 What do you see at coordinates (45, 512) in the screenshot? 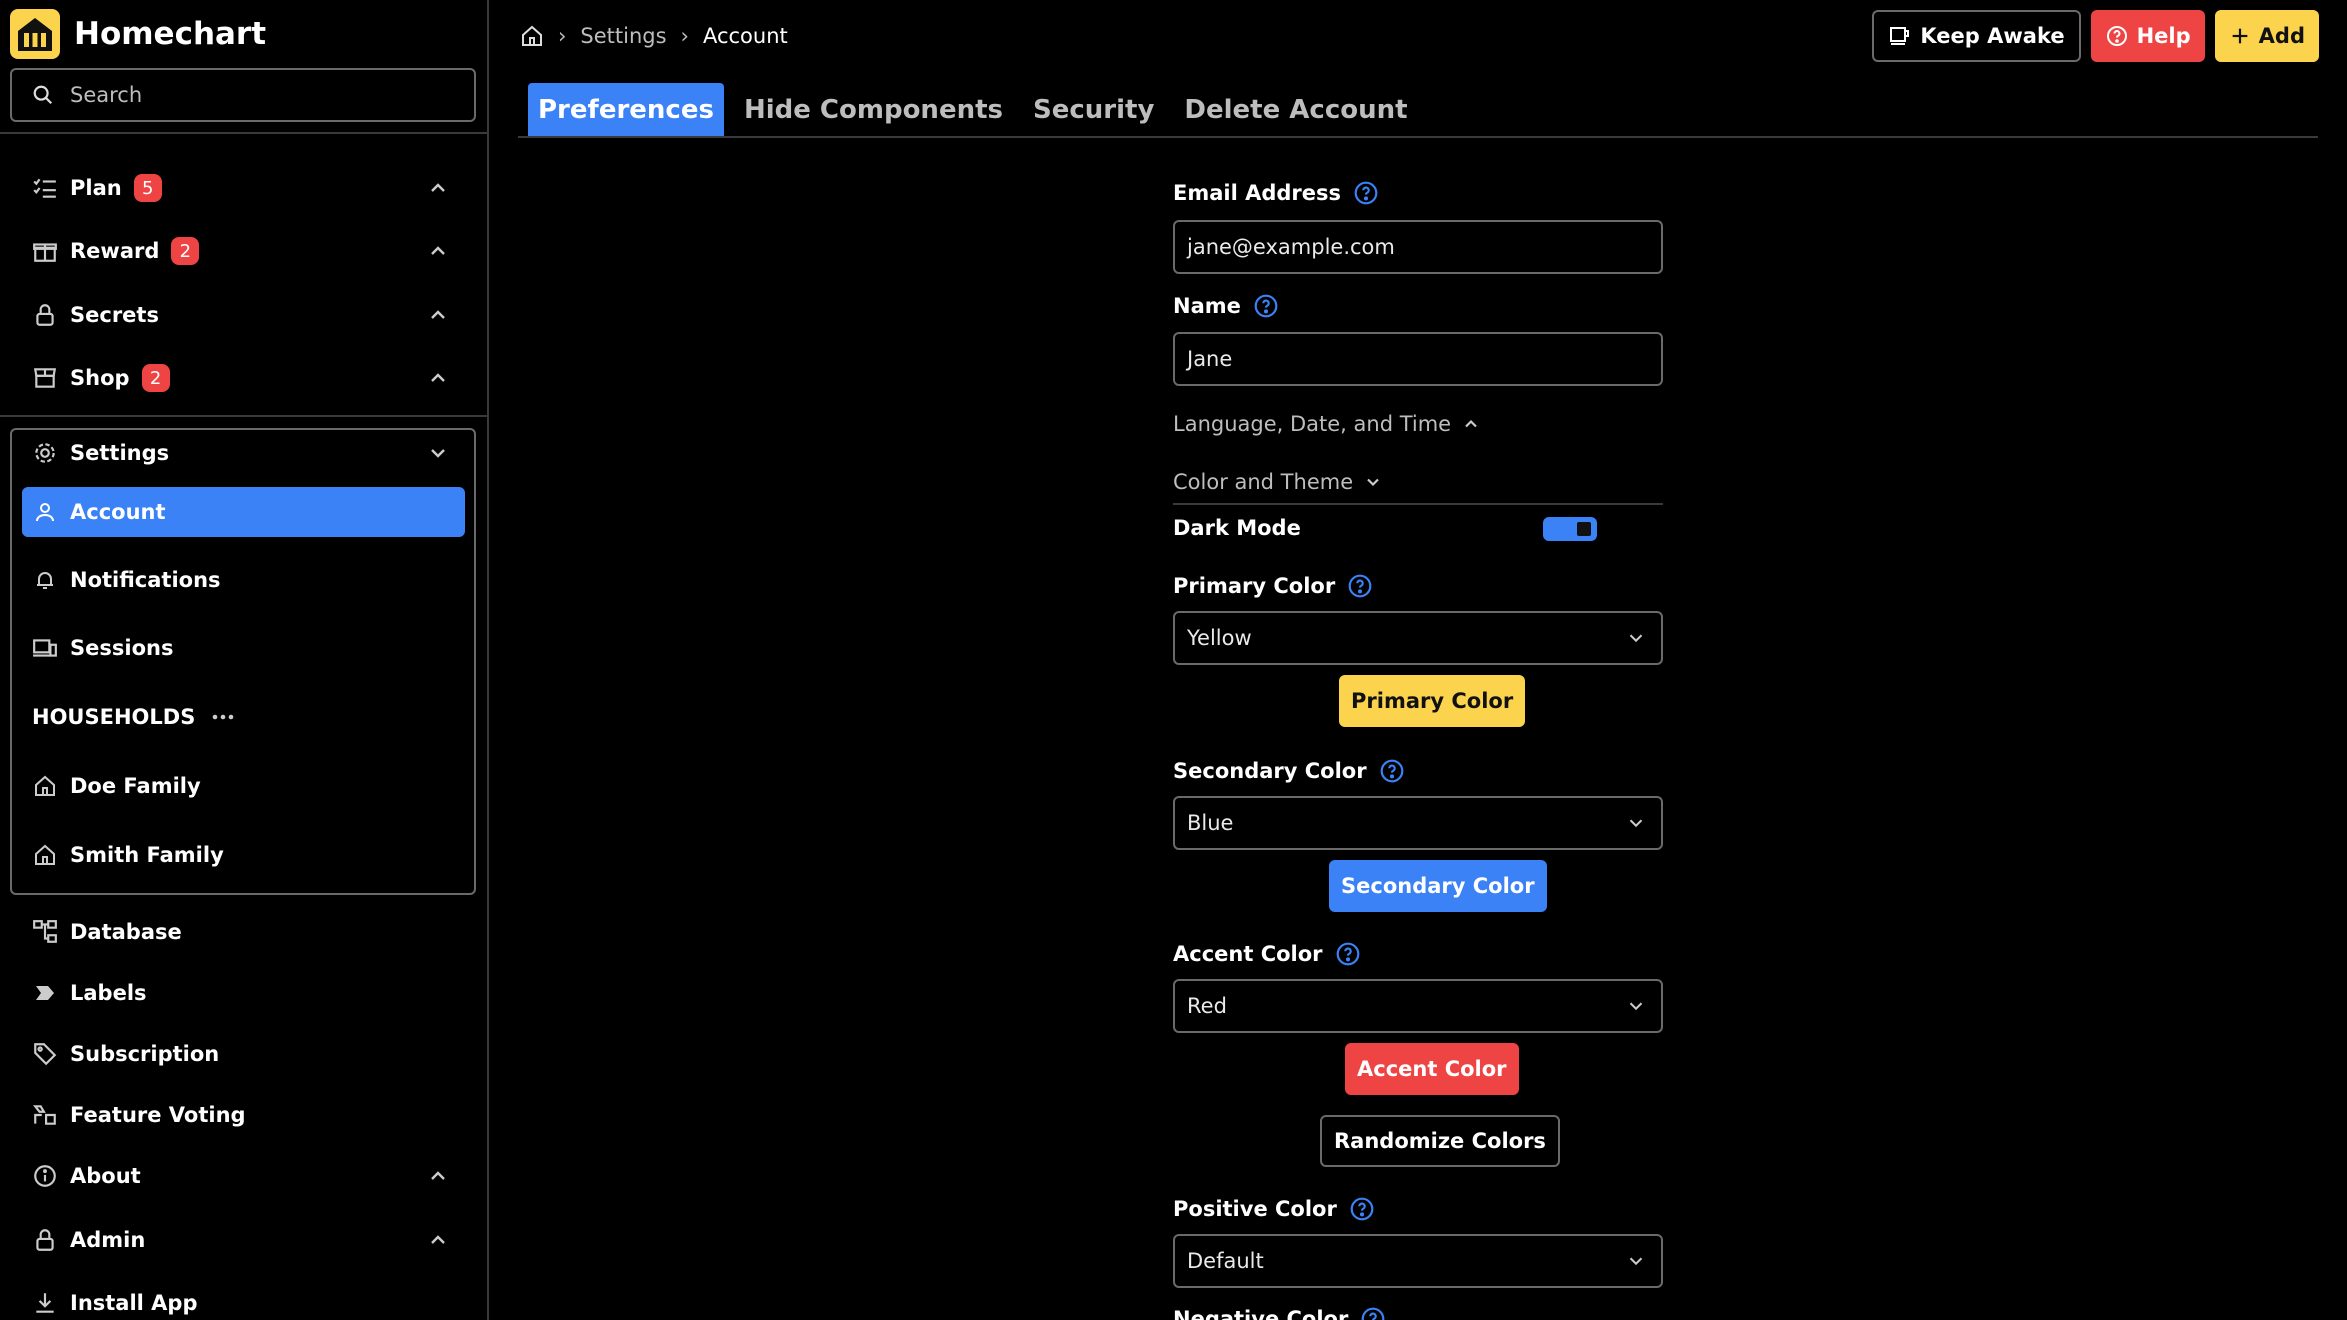
I see `user-icon` at bounding box center [45, 512].